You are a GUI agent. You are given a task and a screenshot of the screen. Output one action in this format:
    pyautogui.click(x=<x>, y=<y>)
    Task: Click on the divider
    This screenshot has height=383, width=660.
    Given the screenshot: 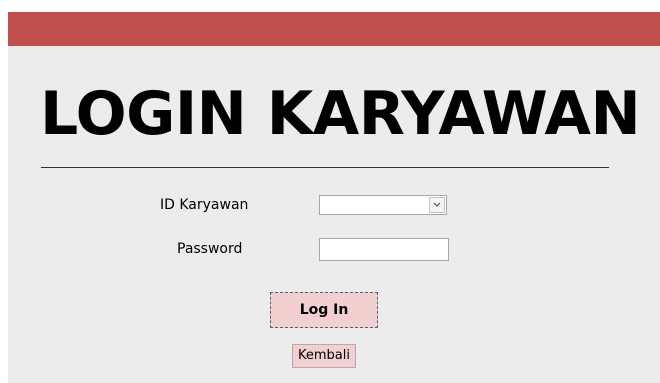 What is the action you would take?
    pyautogui.click(x=325, y=167)
    